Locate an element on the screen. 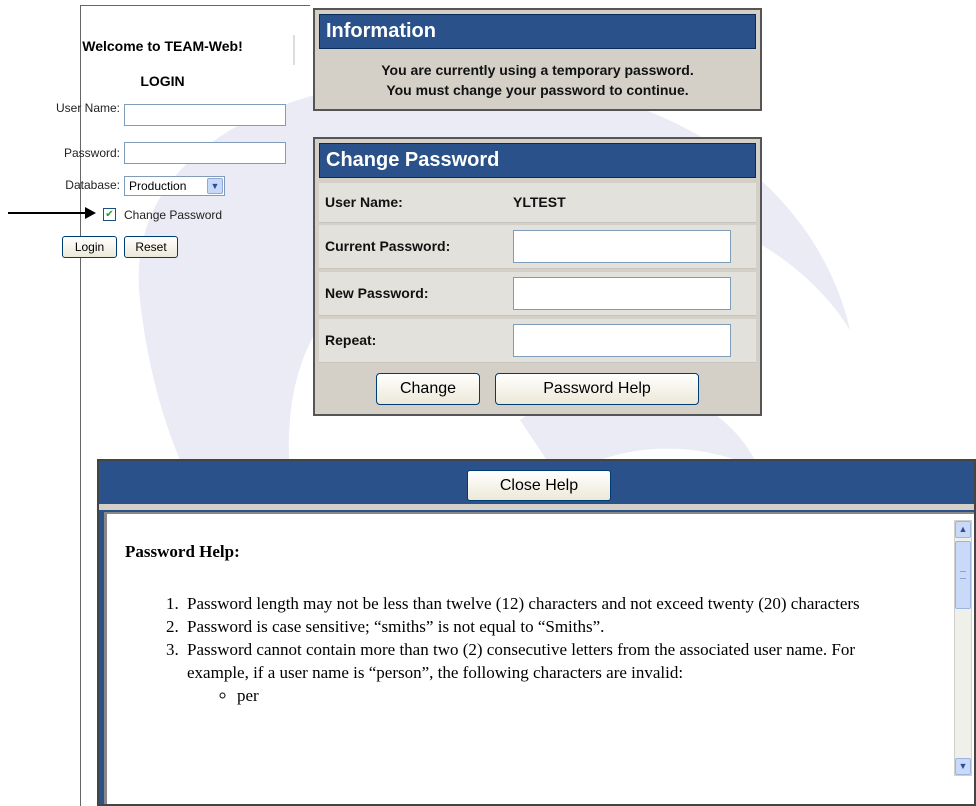 The width and height of the screenshot is (976, 806). scrollbar-thumb is located at coordinates (963, 575).